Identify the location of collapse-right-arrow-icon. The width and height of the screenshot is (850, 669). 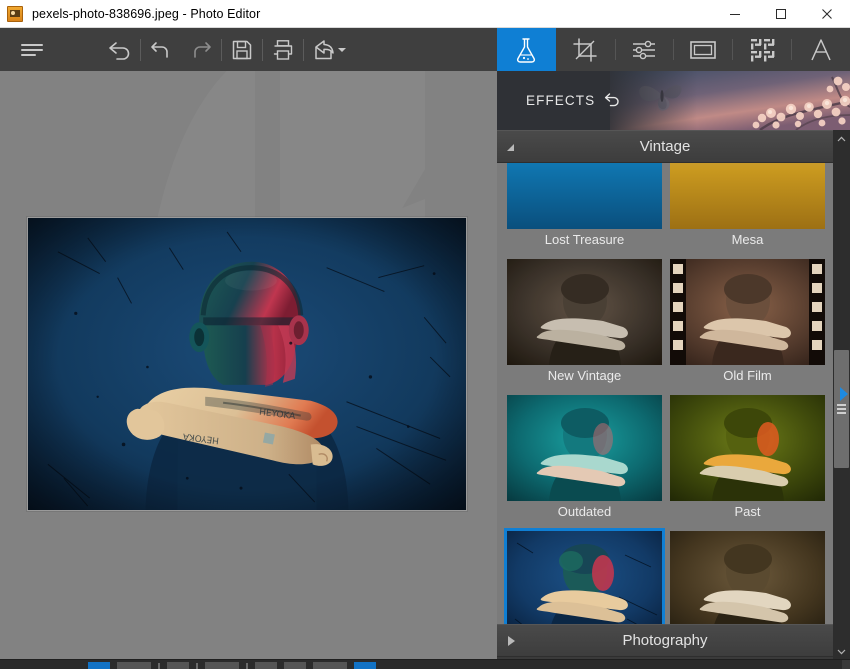
(844, 394).